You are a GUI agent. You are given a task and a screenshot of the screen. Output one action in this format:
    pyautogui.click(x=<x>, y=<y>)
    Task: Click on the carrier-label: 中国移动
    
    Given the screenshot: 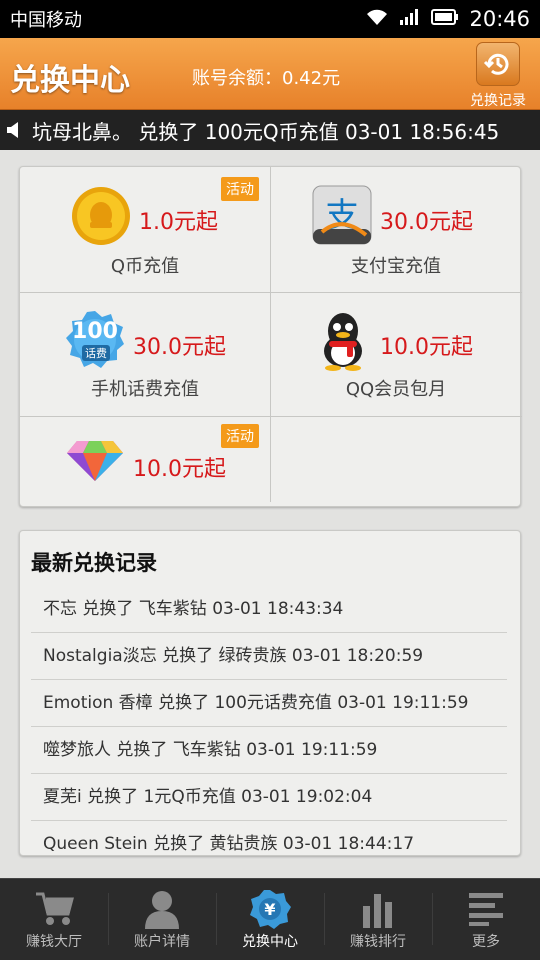 What is the action you would take?
    pyautogui.click(x=46, y=20)
    